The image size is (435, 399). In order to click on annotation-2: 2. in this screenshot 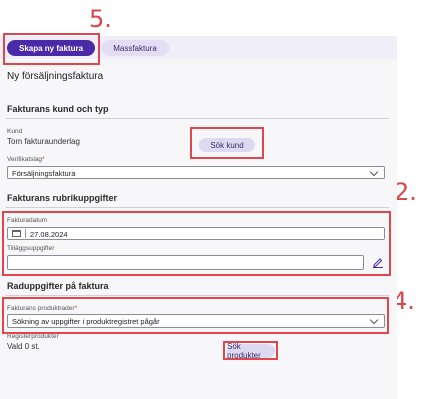, I will do `click(405, 192)`.